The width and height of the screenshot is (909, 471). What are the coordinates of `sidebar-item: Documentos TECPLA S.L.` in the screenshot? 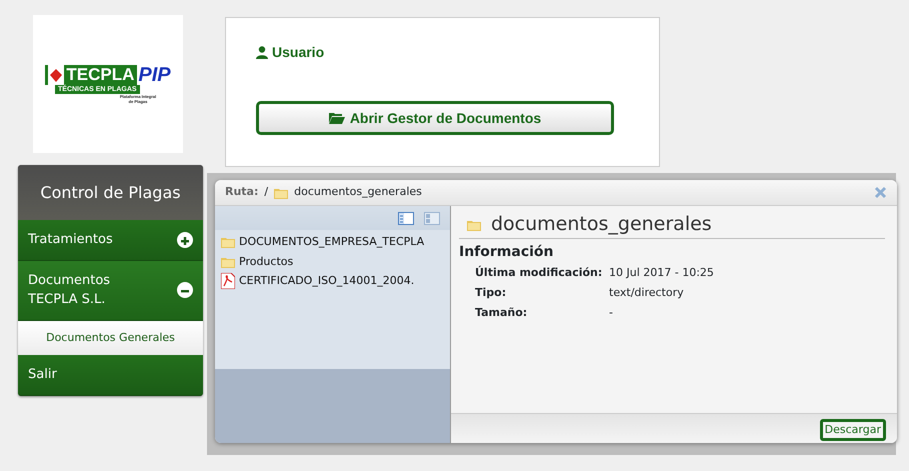 It's located at (110, 290).